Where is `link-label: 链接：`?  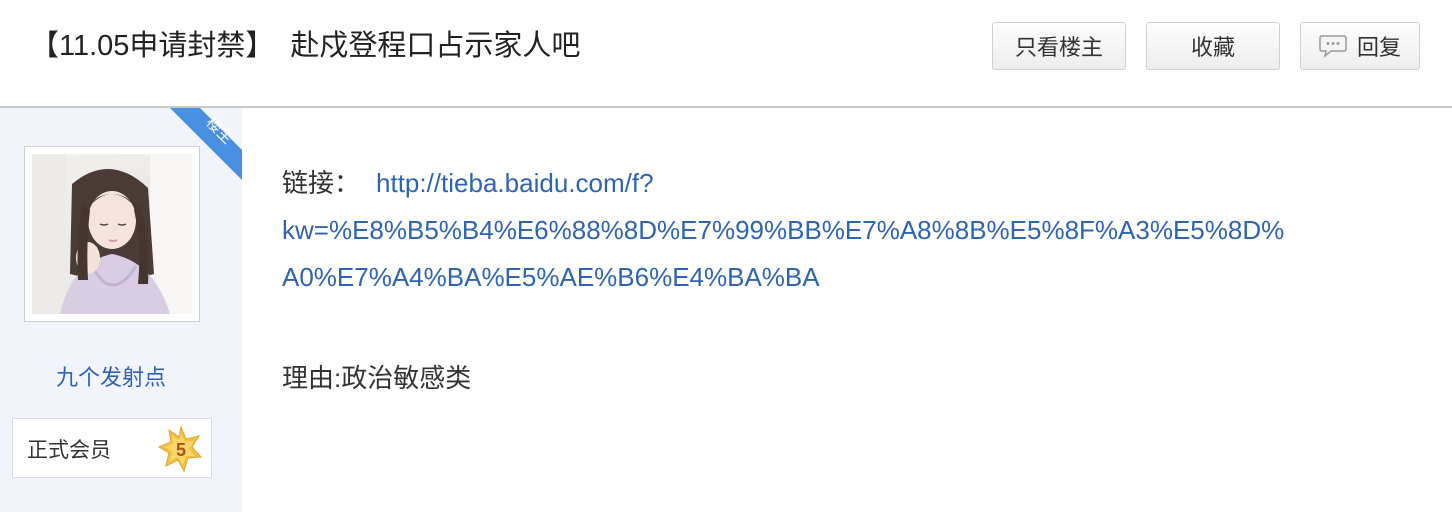
link-label: 链接： is located at coordinates (321, 183).